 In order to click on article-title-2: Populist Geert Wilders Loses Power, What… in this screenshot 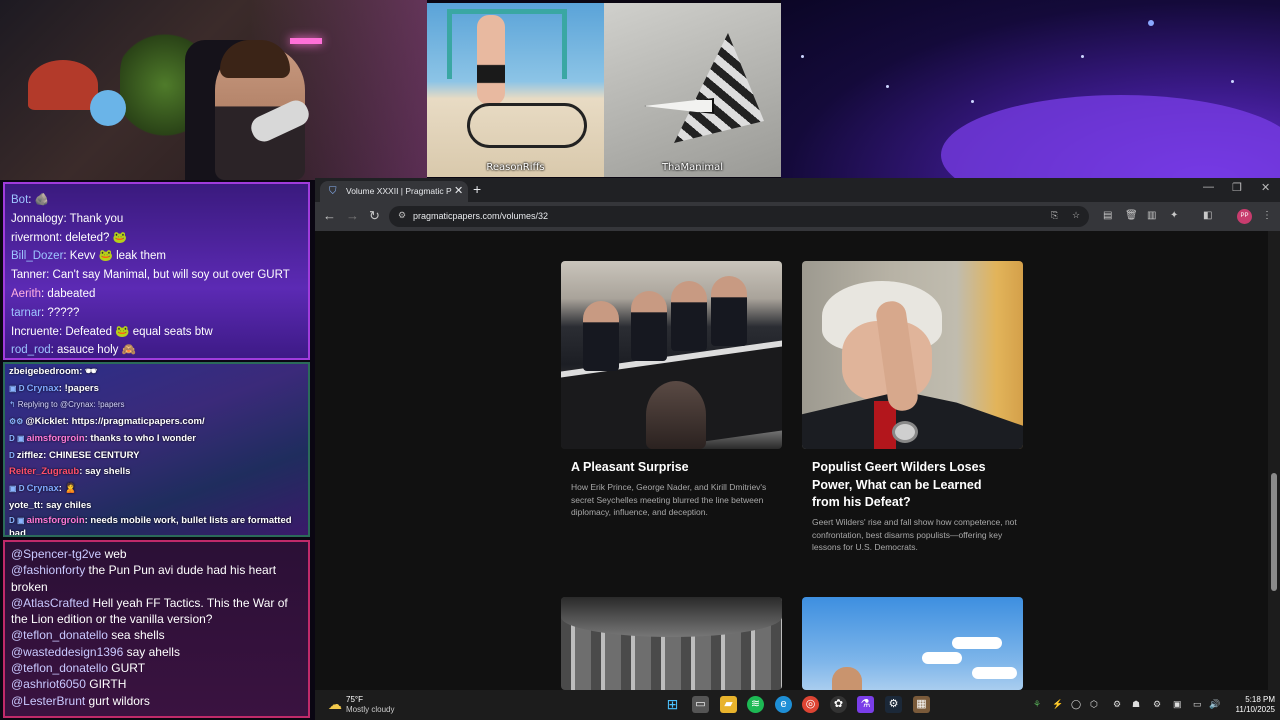, I will do `click(912, 485)`.